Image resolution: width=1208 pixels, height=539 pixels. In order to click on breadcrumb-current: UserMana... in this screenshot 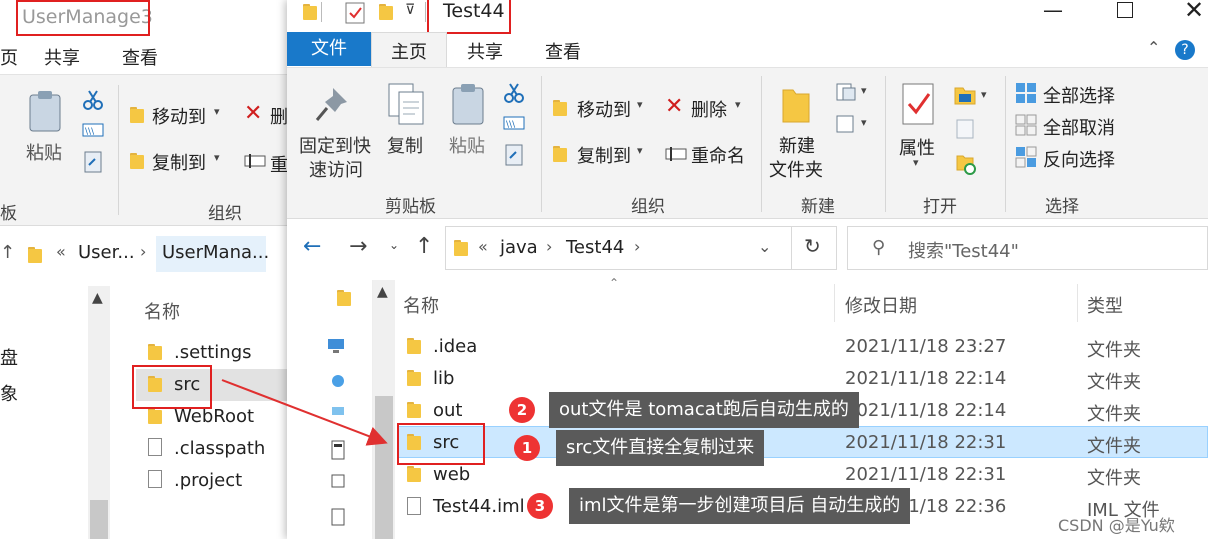, I will do `click(215, 252)`.